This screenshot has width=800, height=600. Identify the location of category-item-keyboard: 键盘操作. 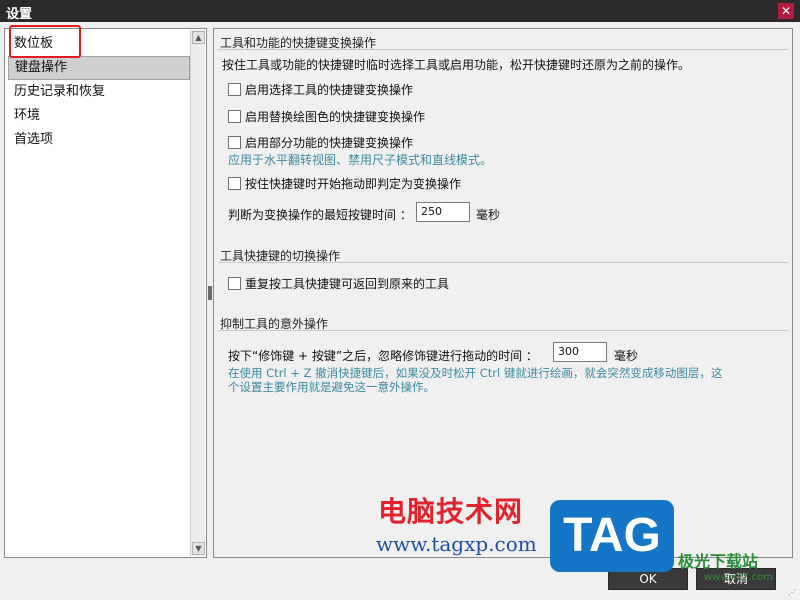
(99, 68).